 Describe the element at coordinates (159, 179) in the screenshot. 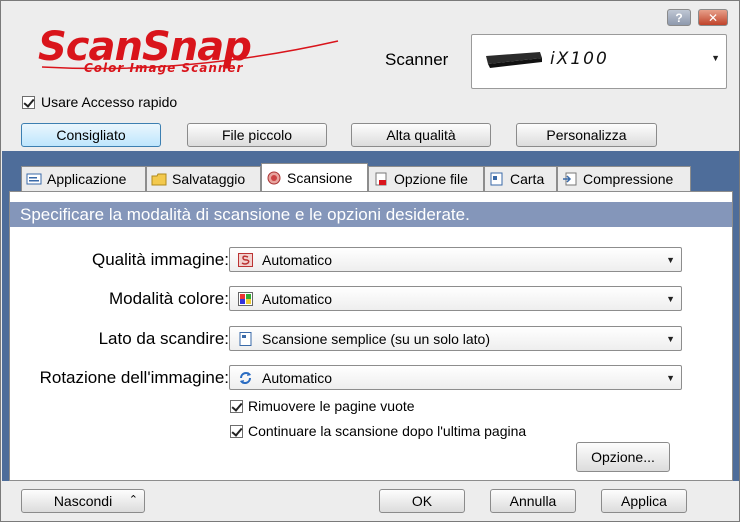

I see `save-folder-icon` at that location.